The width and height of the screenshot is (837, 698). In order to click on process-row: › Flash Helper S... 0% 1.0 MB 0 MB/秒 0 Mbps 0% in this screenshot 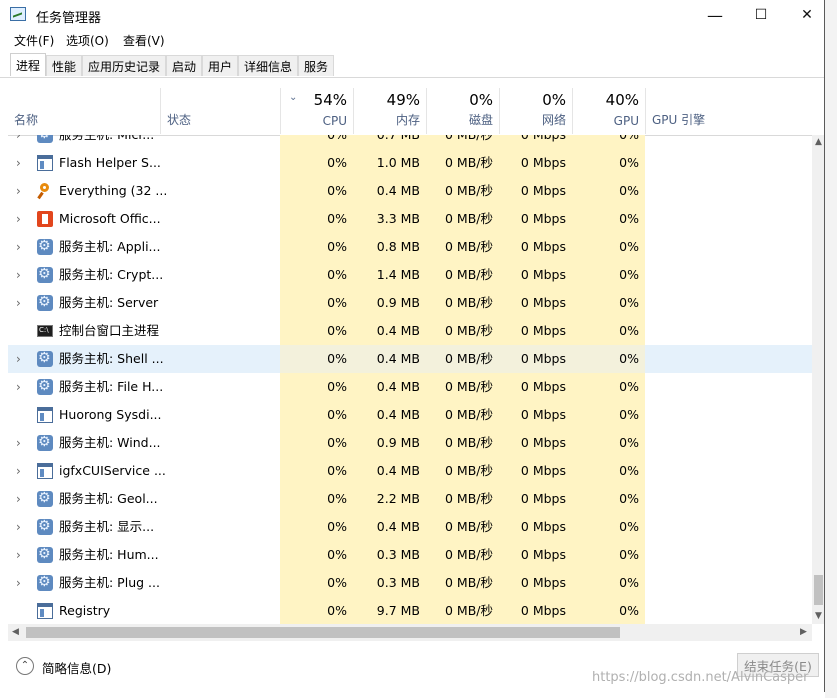, I will do `click(410, 163)`.